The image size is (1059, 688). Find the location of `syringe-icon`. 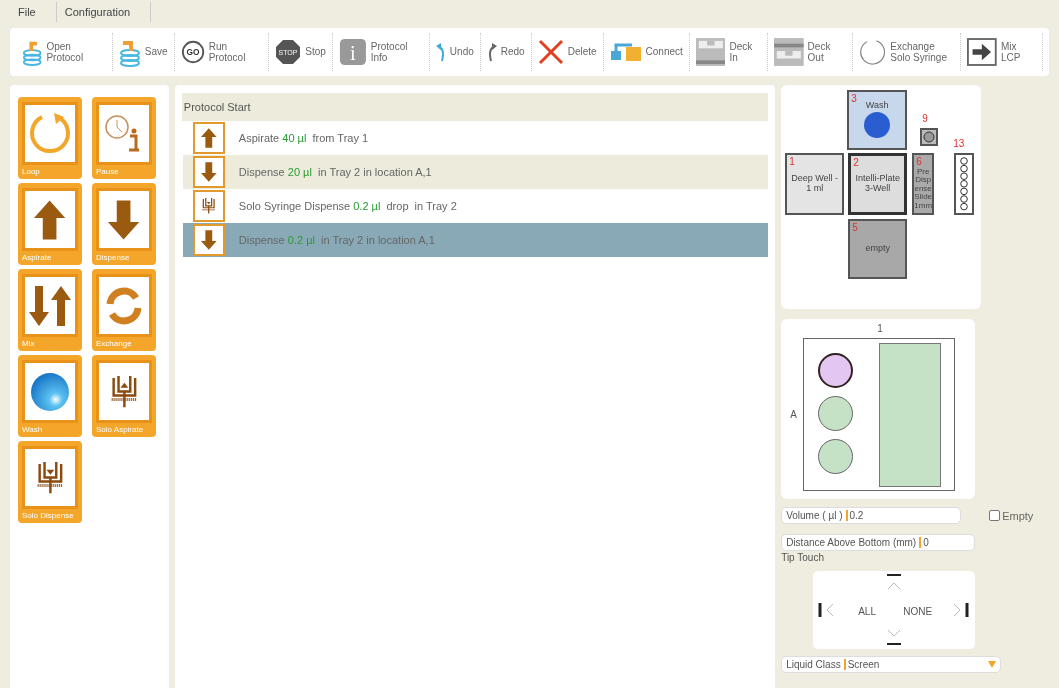

syringe-icon is located at coordinates (209, 206).